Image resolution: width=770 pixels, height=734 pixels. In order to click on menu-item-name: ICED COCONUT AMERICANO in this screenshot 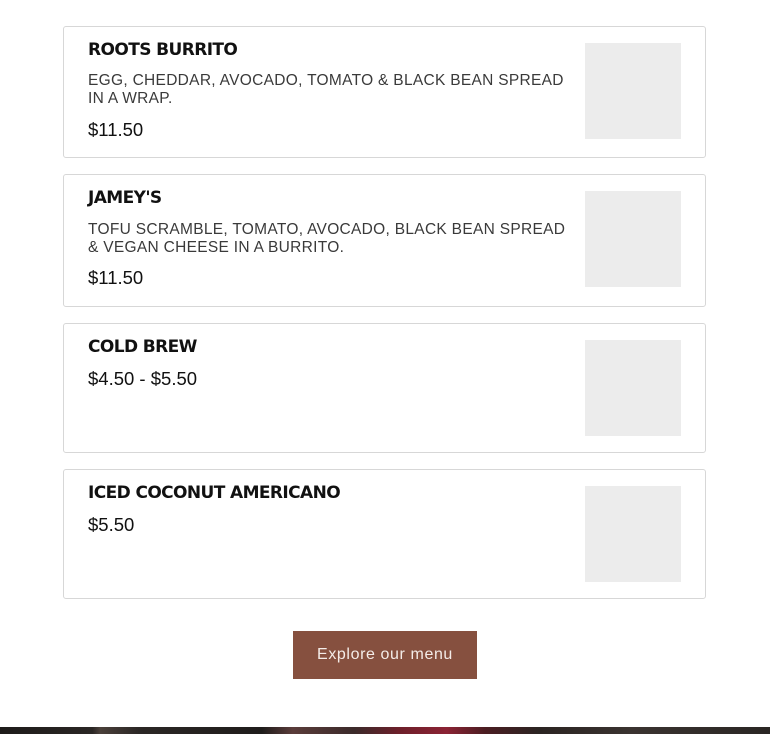, I will do `click(214, 493)`.